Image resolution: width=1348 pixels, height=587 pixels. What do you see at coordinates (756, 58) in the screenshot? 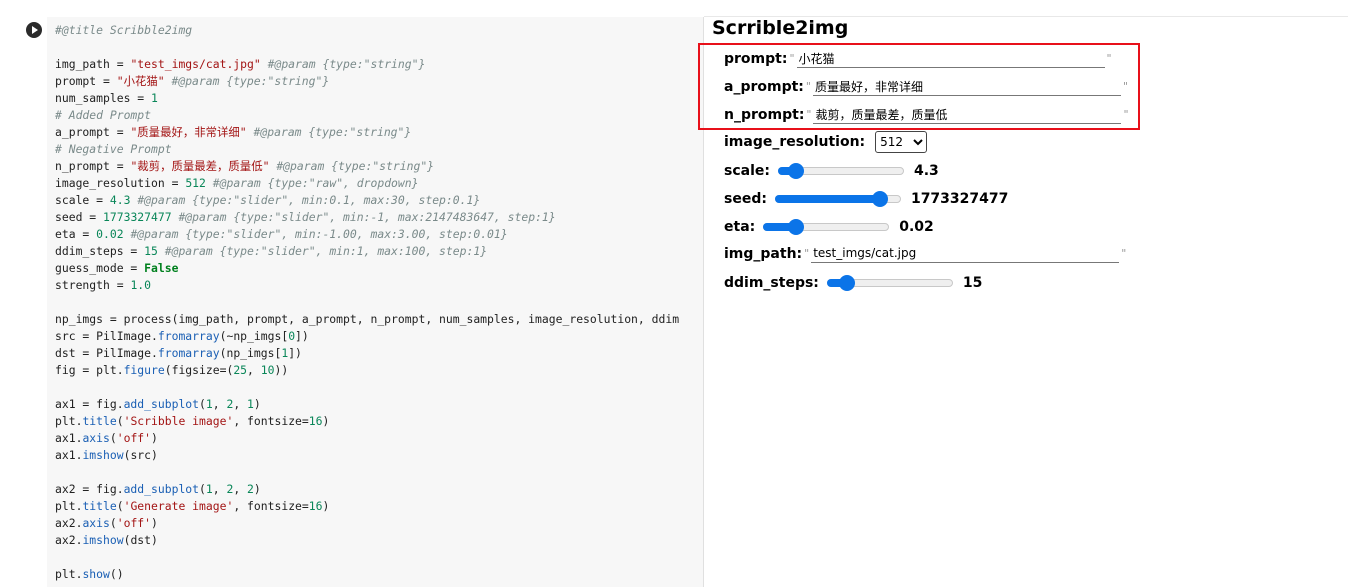
I see `prompt-label: prompt:` at bounding box center [756, 58].